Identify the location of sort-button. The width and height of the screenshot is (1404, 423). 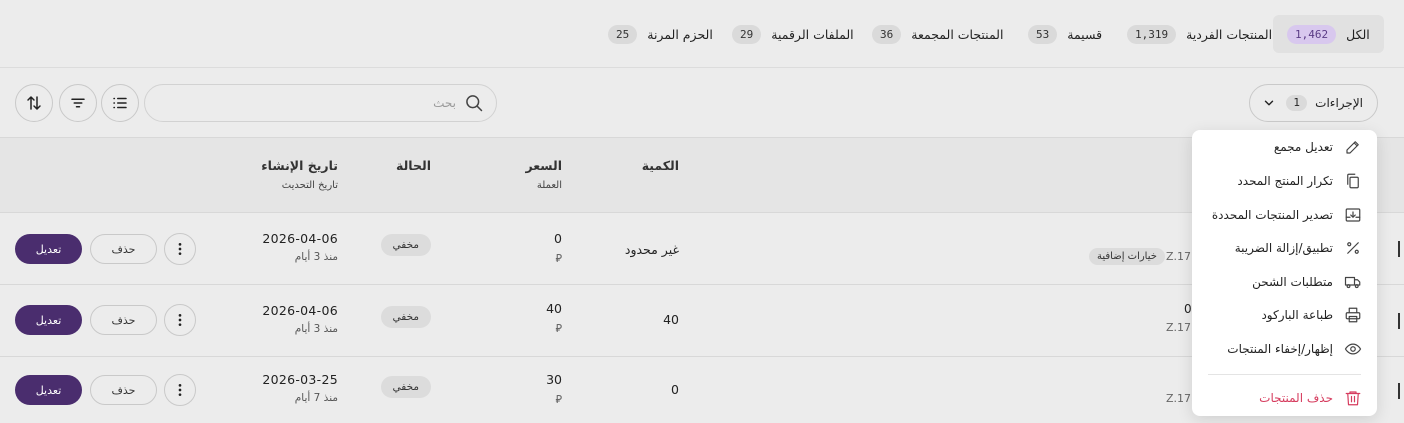
(34, 103).